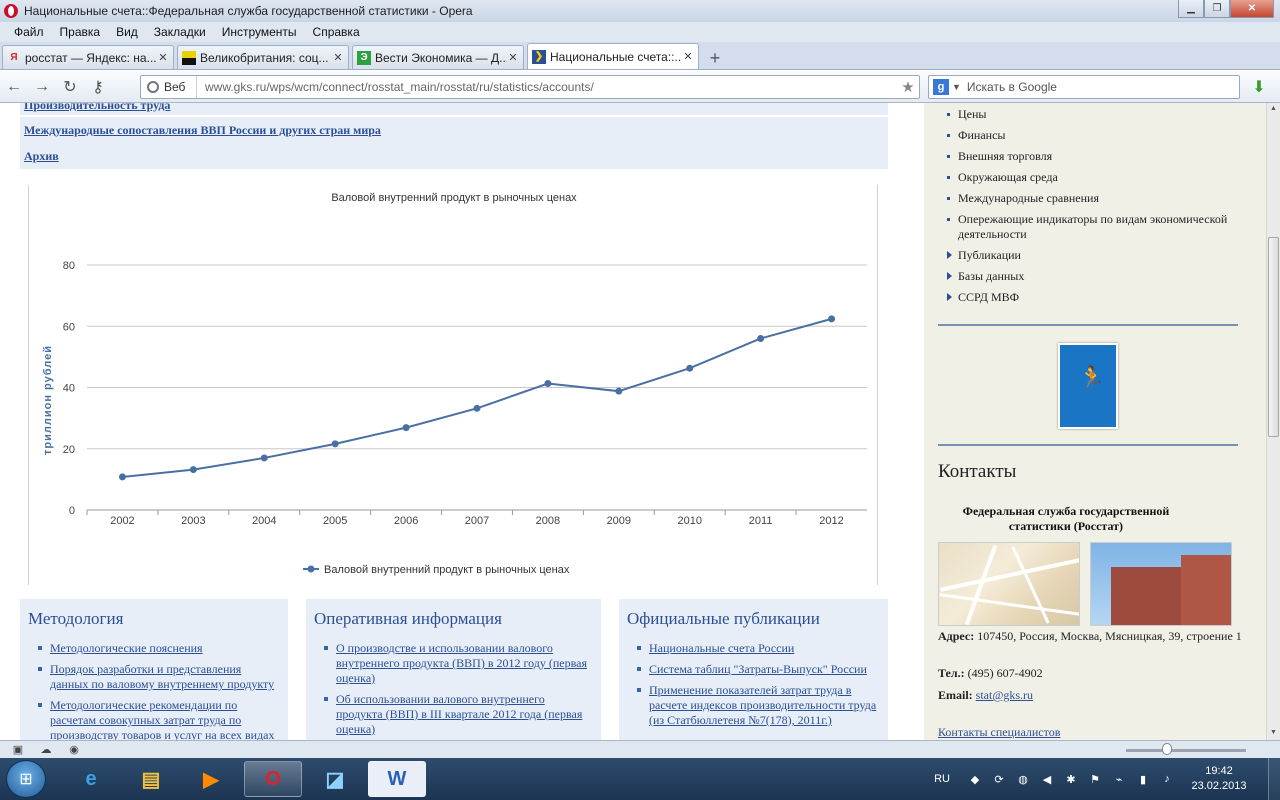 The width and height of the screenshot is (1280, 800). What do you see at coordinates (180, 32) in the screenshot?
I see `menu-bookmarks: Закладки` at bounding box center [180, 32].